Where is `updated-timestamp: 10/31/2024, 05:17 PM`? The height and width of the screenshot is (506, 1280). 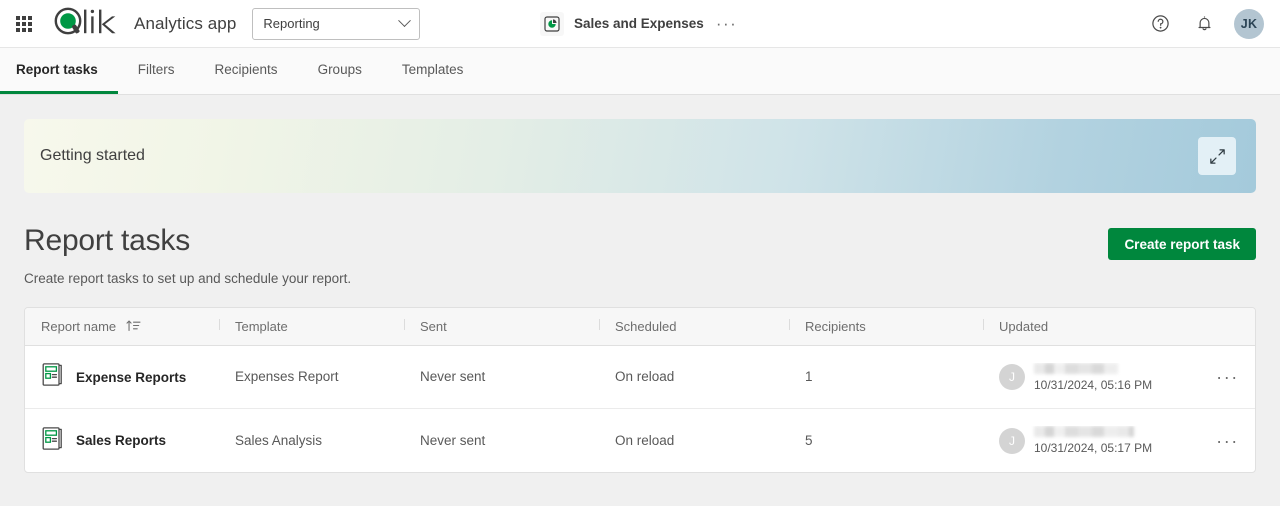
updated-timestamp: 10/31/2024, 05:17 PM is located at coordinates (1093, 448).